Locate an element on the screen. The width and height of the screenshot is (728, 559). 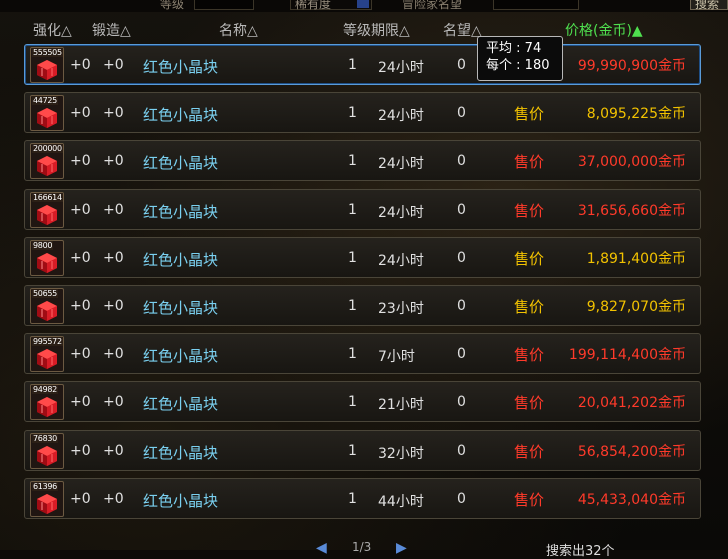
sort-name: 名称△ is located at coordinates (238, 30).